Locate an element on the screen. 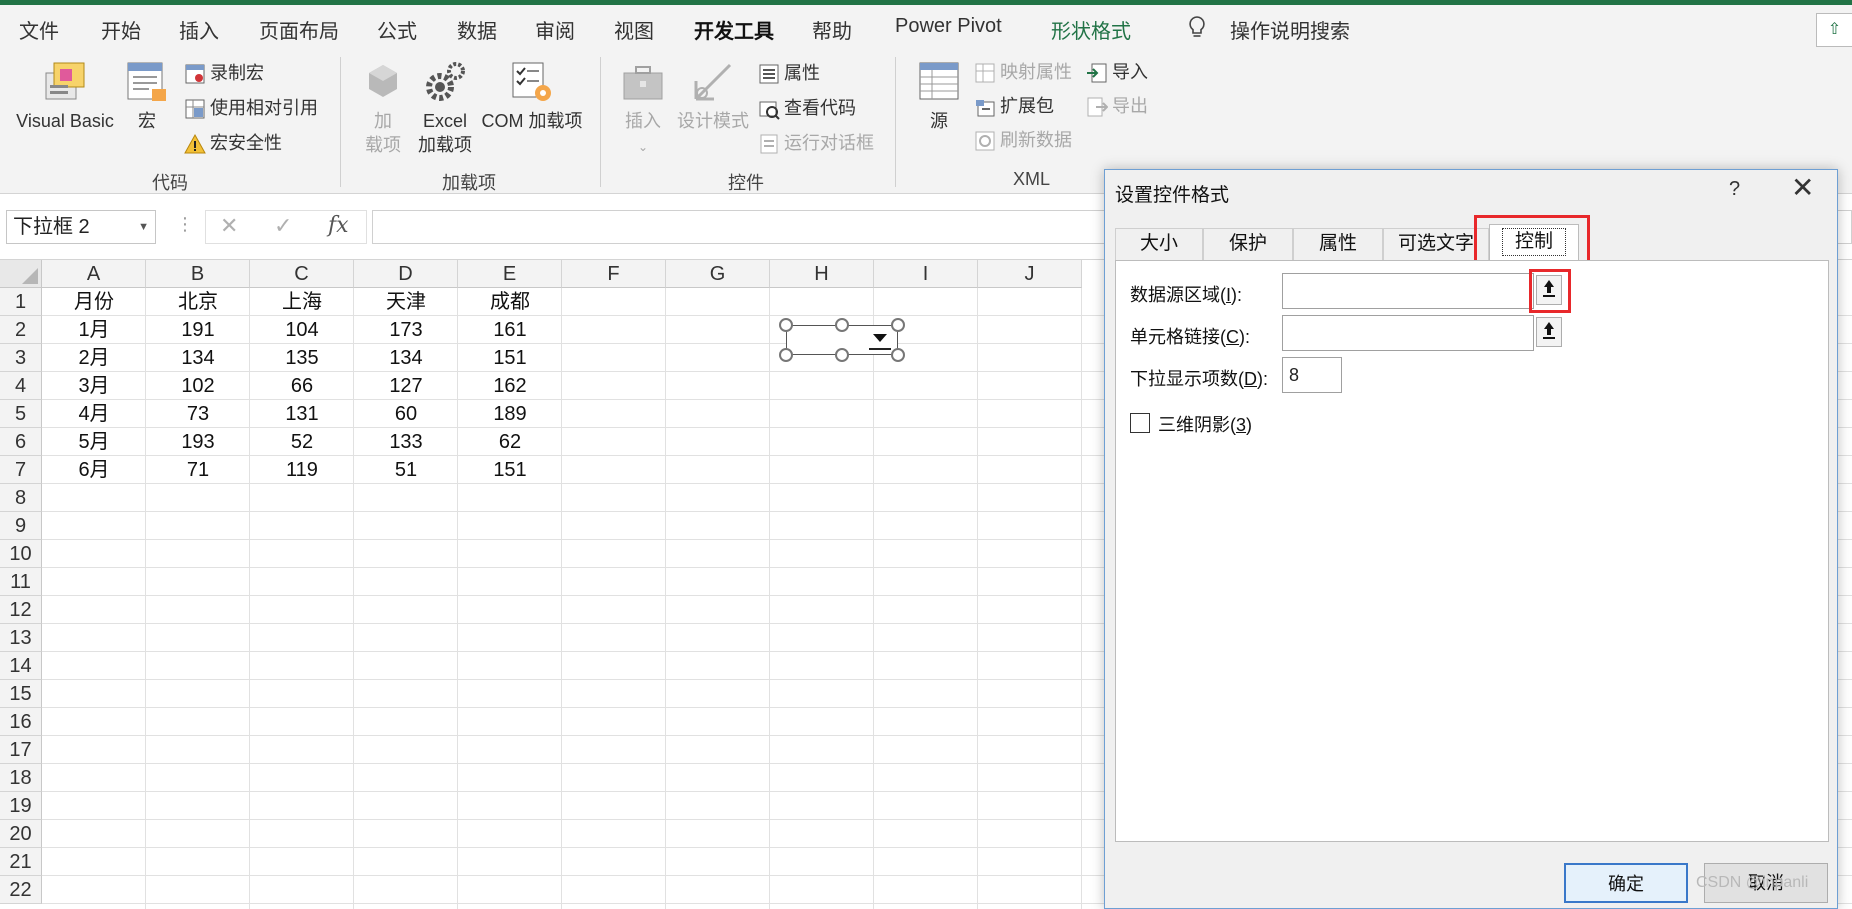 This screenshot has width=1852, height=909. shading-checkbox is located at coordinates (1140, 423).